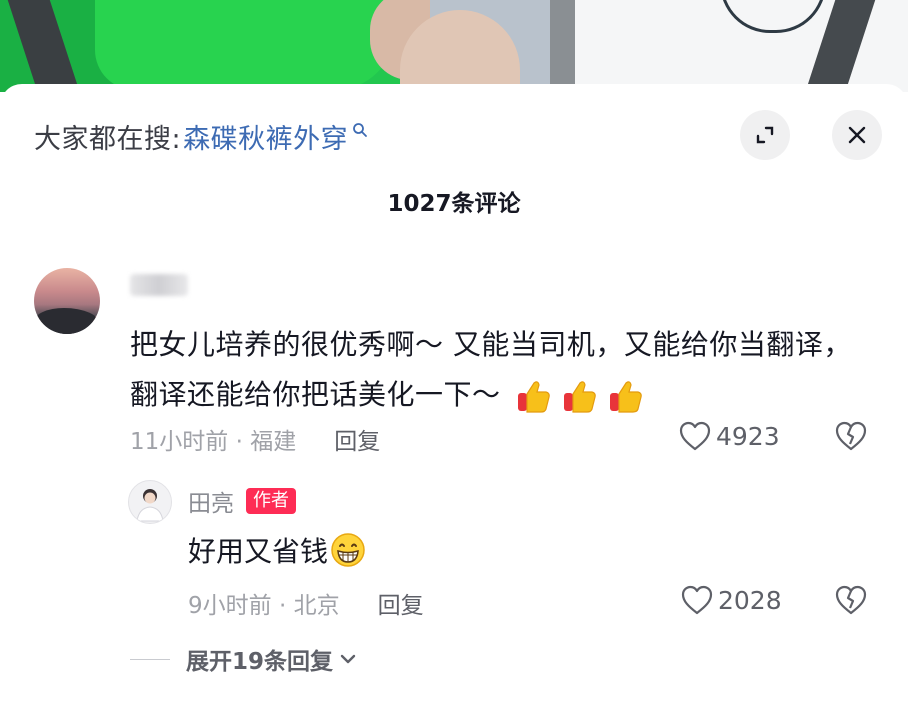 The height and width of the screenshot is (704, 908). I want to click on trending-search-prefix: 大家都在搜:, so click(108, 139).